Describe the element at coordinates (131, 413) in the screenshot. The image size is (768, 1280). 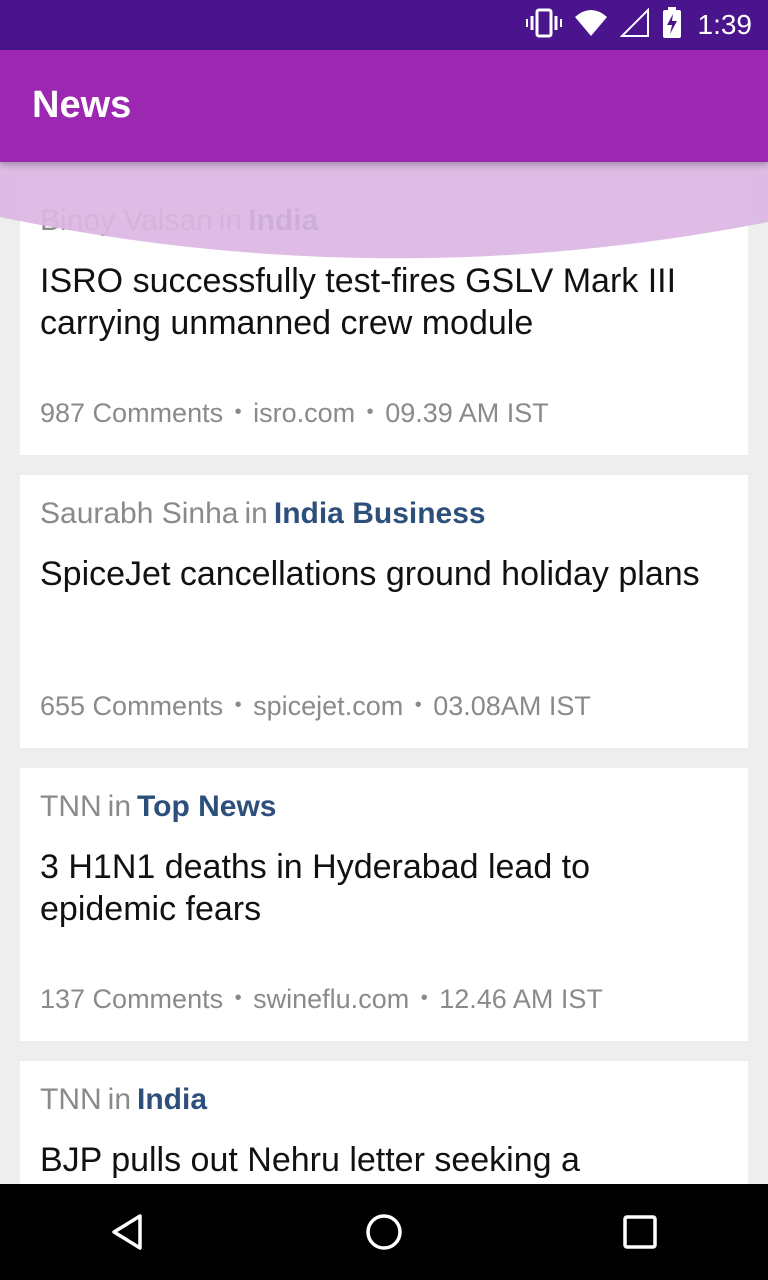
I see `comments-count: 987 Comments` at that location.